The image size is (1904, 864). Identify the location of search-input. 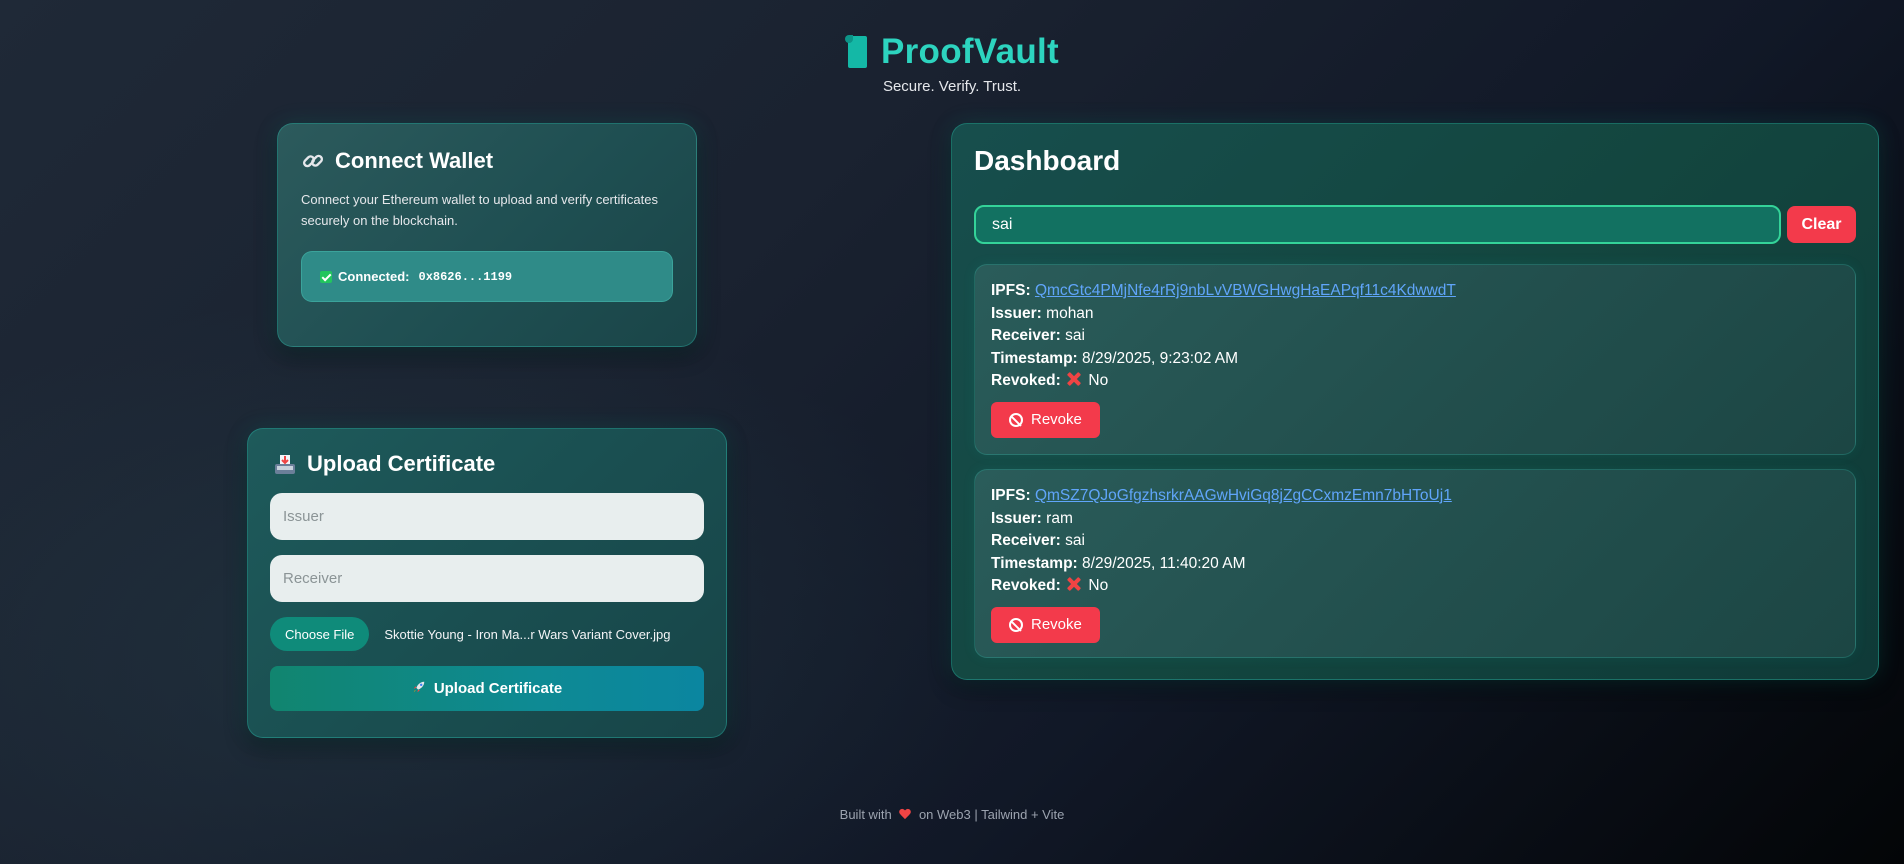
(1377, 224).